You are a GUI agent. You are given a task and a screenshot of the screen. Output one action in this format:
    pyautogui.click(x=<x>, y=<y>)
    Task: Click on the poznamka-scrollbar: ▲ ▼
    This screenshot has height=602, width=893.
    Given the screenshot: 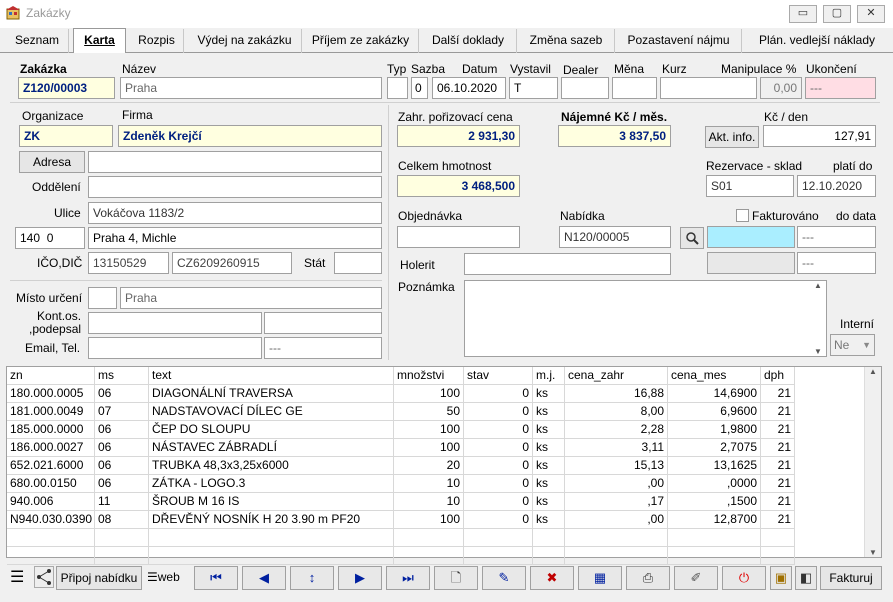 What is the action you would take?
    pyautogui.click(x=818, y=318)
    